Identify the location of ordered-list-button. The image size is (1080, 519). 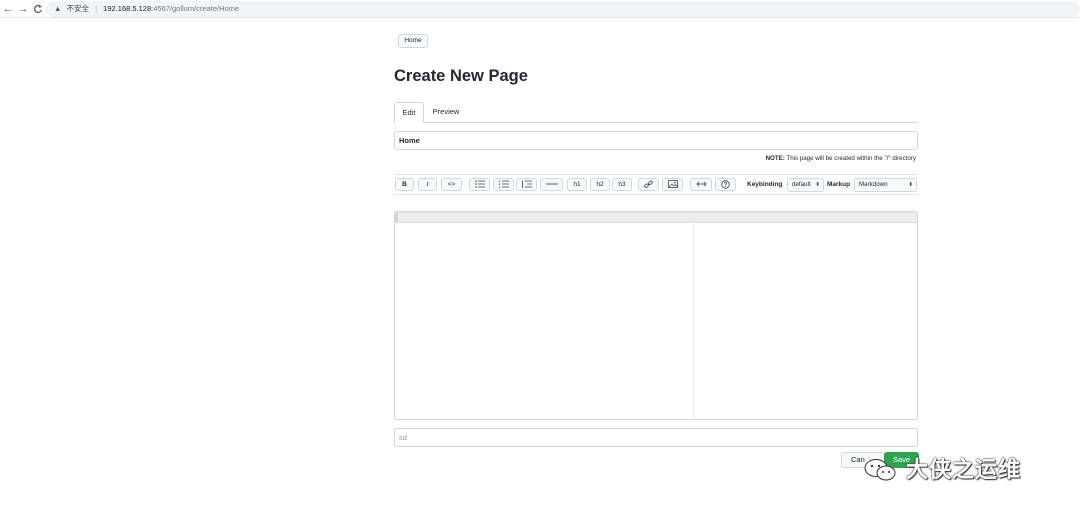
(503, 184).